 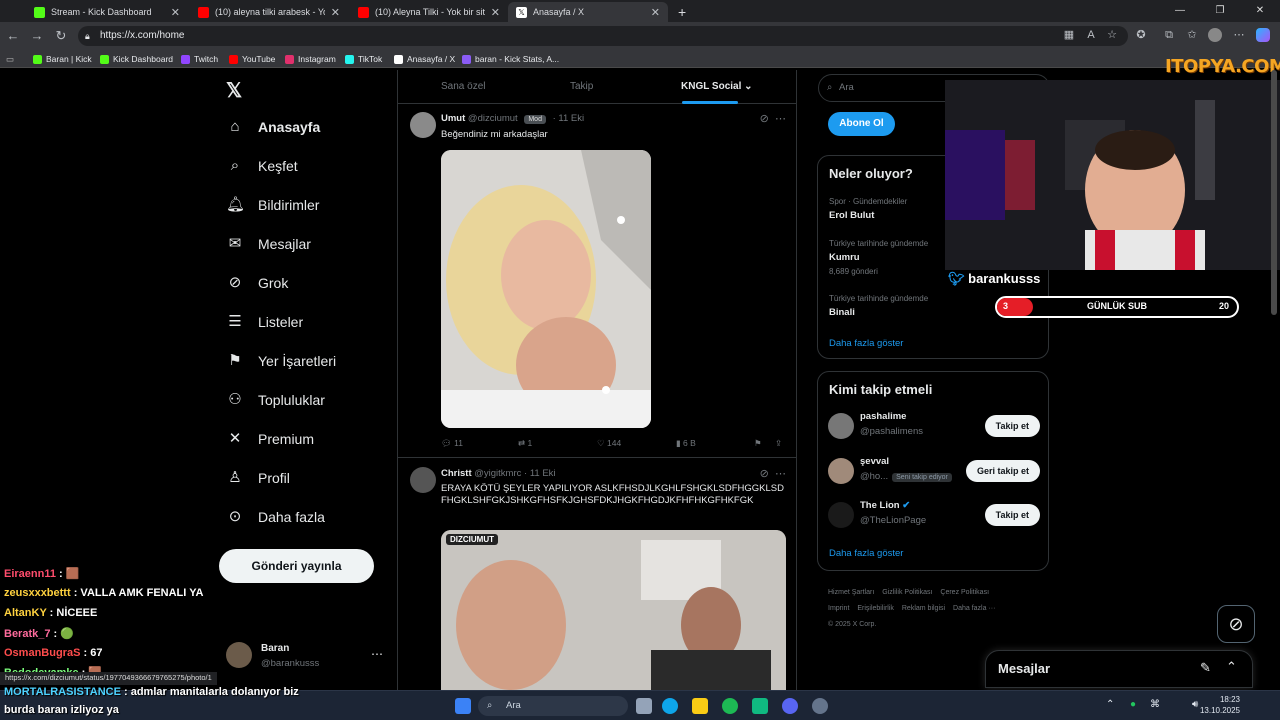 I want to click on split-screen-icon: ⧉, so click(x=1169, y=35).